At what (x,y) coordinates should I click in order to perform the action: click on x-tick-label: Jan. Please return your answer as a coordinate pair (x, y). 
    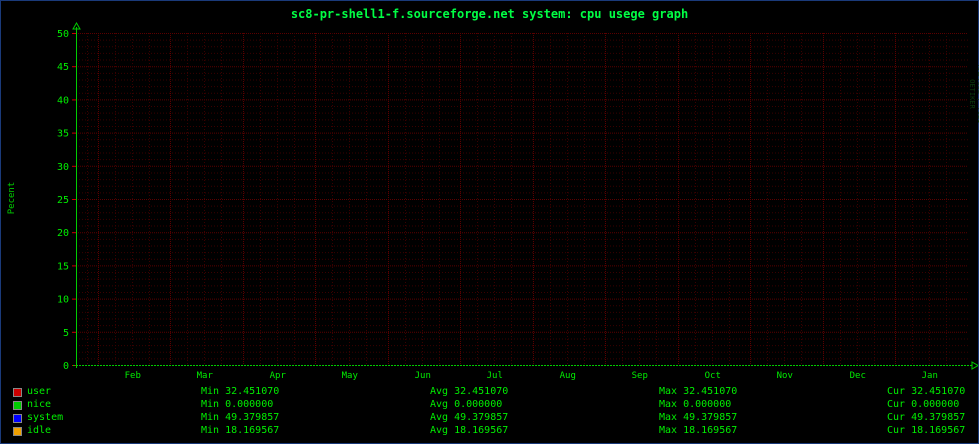
    Looking at the image, I should click on (930, 376).